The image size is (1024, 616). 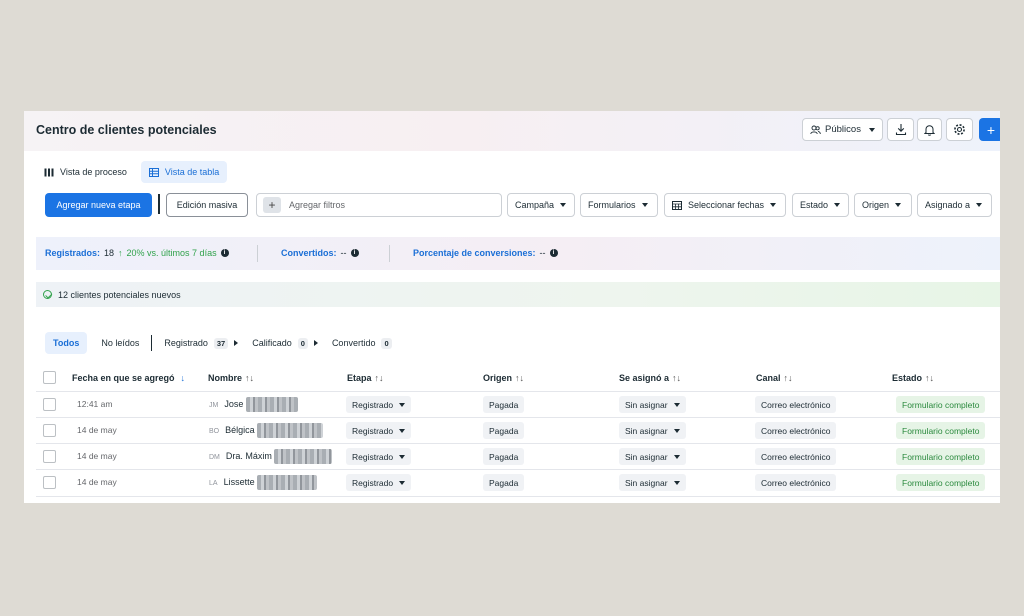 What do you see at coordinates (66, 343) in the screenshot?
I see `tab-all: Todos` at bounding box center [66, 343].